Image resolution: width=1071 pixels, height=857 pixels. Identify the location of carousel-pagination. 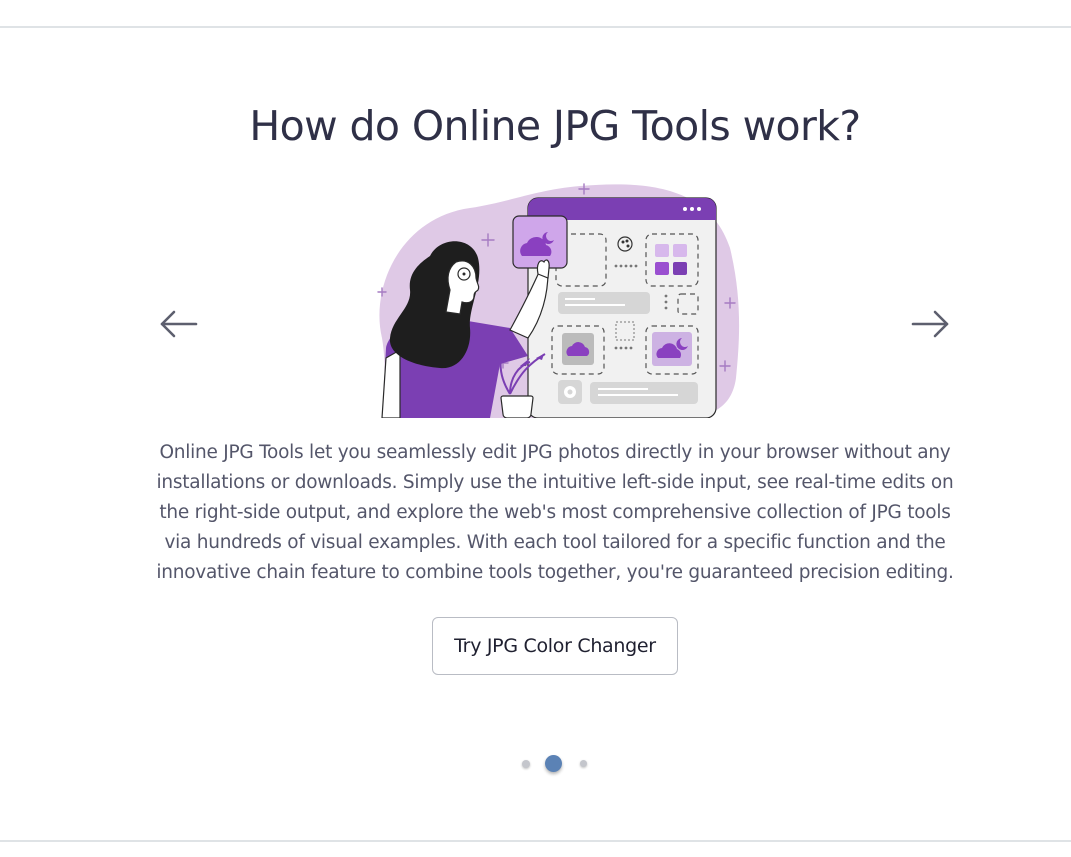
(556, 764).